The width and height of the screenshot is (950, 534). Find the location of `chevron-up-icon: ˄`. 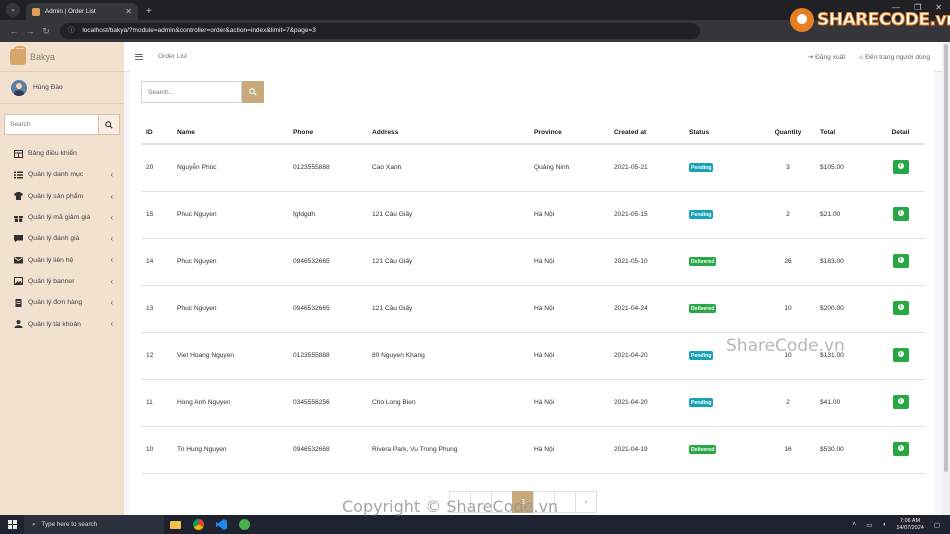

chevron-up-icon: ˄ is located at coordinates (854, 524).